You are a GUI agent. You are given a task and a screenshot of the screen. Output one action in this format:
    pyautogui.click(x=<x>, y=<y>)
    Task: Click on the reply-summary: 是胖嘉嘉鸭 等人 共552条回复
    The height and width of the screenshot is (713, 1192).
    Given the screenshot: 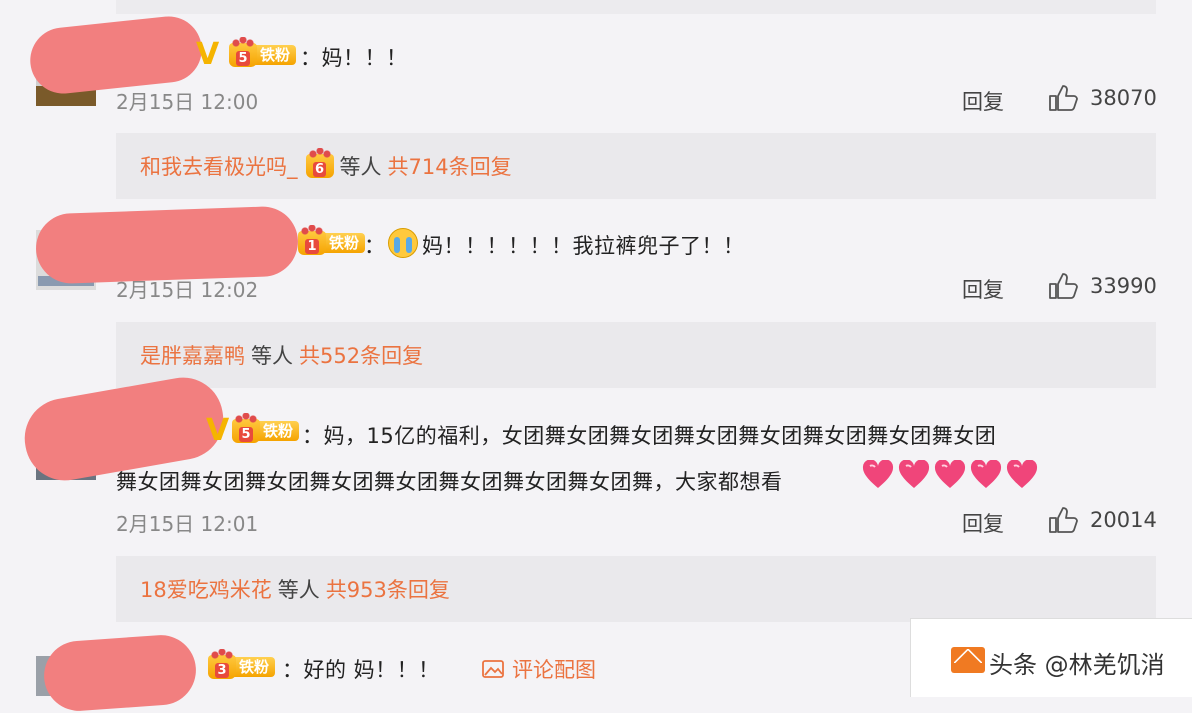 What is the action you would take?
    pyautogui.click(x=636, y=355)
    